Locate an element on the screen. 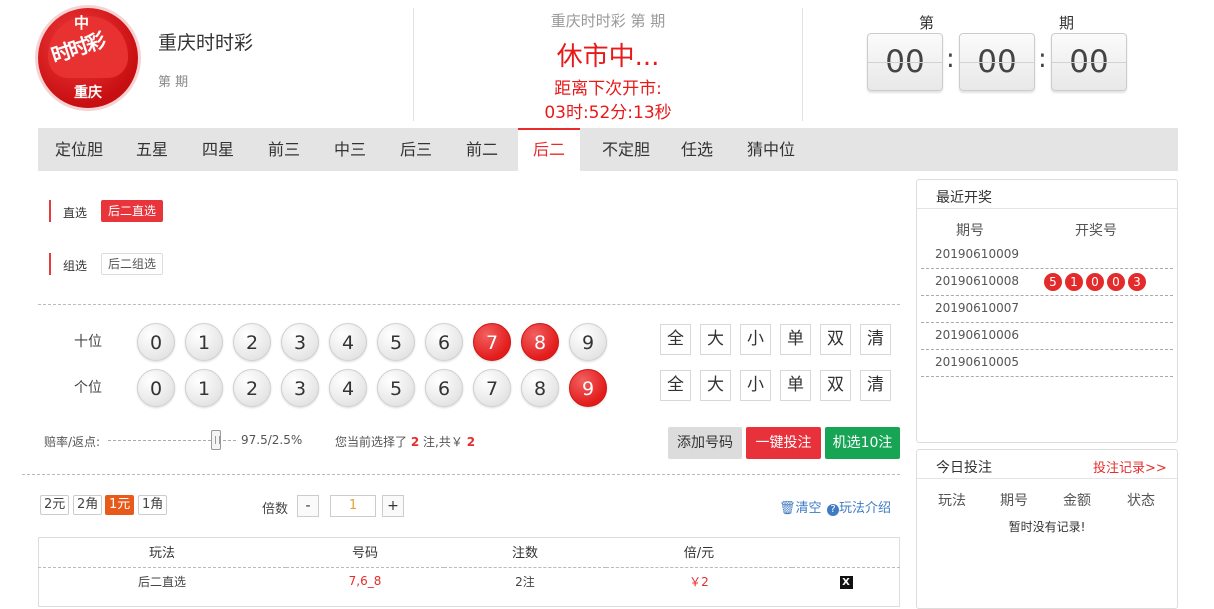  logo-city: 重庆 is located at coordinates (88, 93).